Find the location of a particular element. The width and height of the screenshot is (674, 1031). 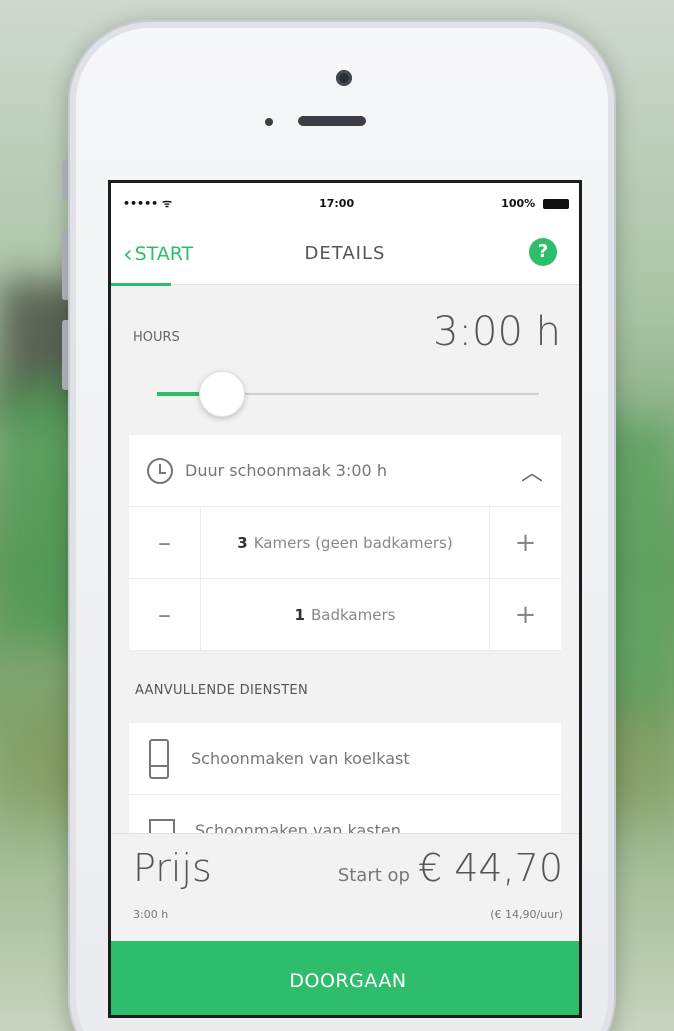

badkamers-label: 1 Badkamers is located at coordinates (345, 614).